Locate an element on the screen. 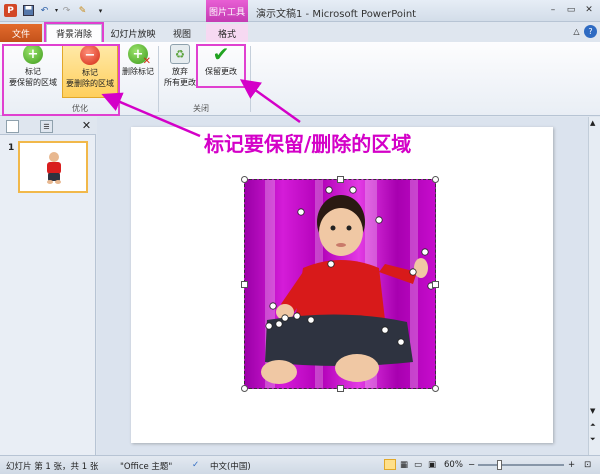 The width and height of the screenshot is (600, 474). slide-info: 幻灯片 第 1 张，共 1 张 is located at coordinates (52, 467).